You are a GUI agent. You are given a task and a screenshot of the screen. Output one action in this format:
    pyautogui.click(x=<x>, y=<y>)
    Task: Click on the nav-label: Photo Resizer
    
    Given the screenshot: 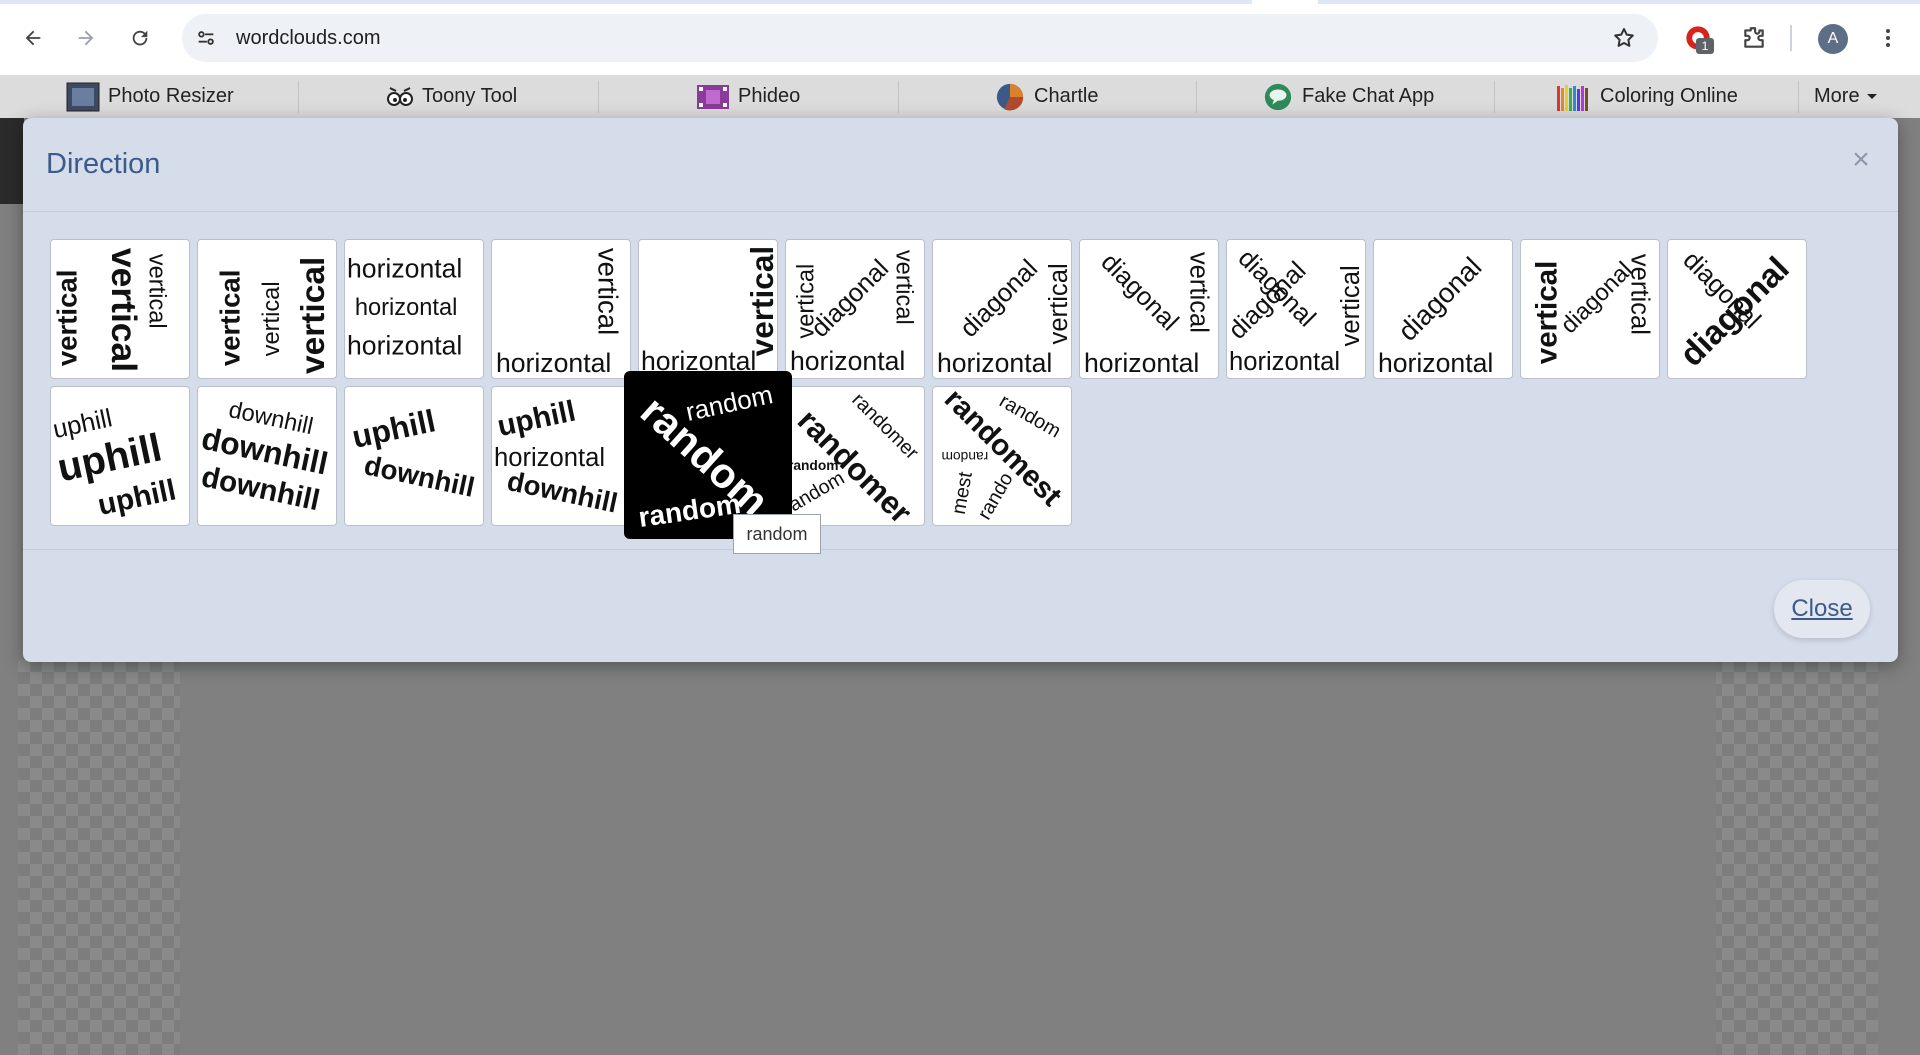 What is the action you would take?
    pyautogui.click(x=171, y=96)
    